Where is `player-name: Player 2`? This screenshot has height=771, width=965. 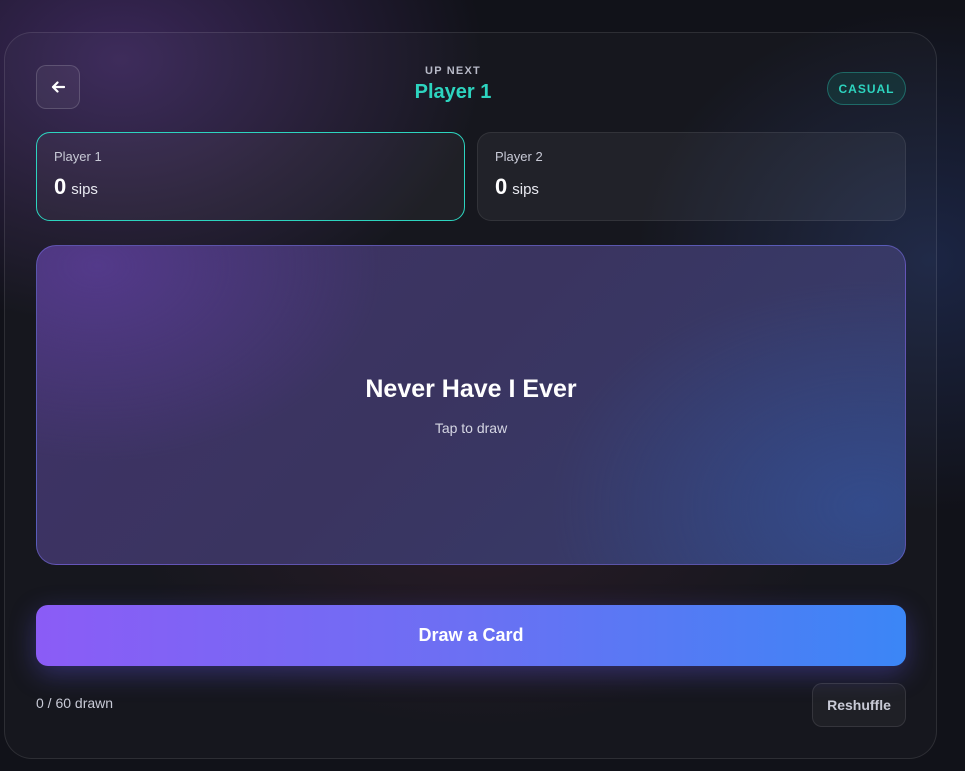 player-name: Player 2 is located at coordinates (519, 156).